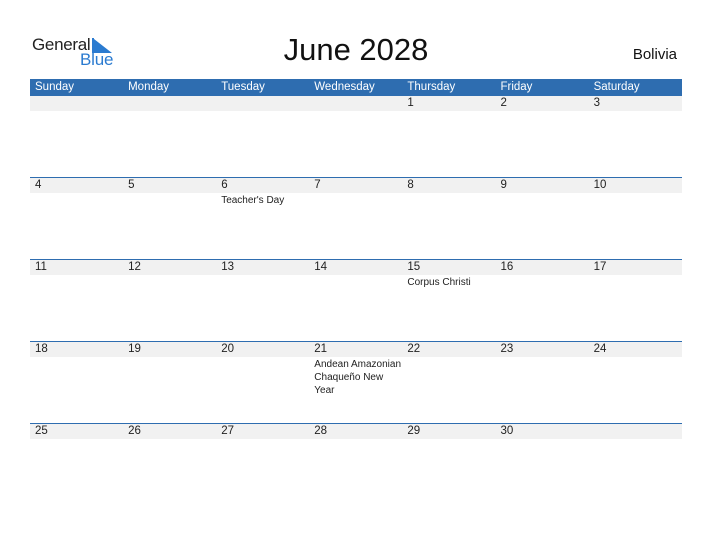 The width and height of the screenshot is (712, 550). What do you see at coordinates (439, 282) in the screenshot?
I see `holiday-label: Corpus Christi` at bounding box center [439, 282].